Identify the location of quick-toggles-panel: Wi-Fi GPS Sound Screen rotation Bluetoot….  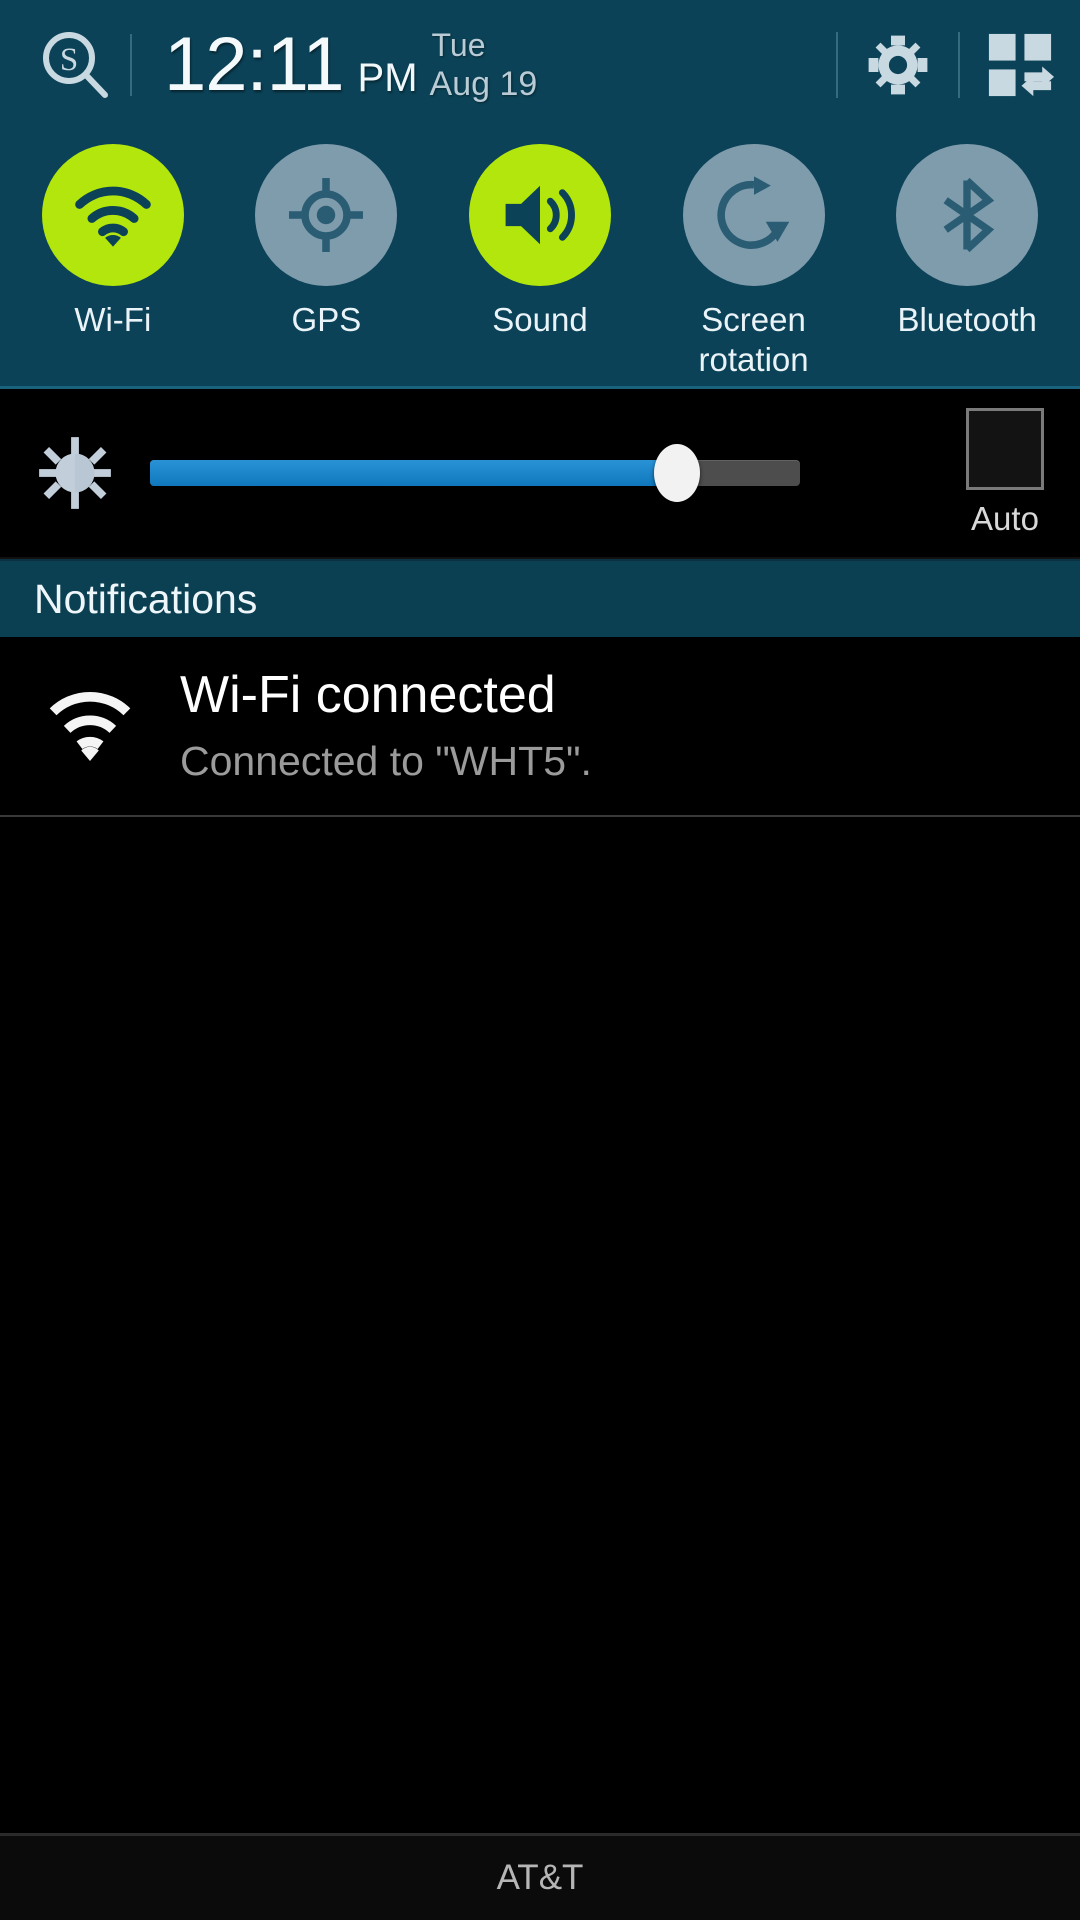
(540, 259).